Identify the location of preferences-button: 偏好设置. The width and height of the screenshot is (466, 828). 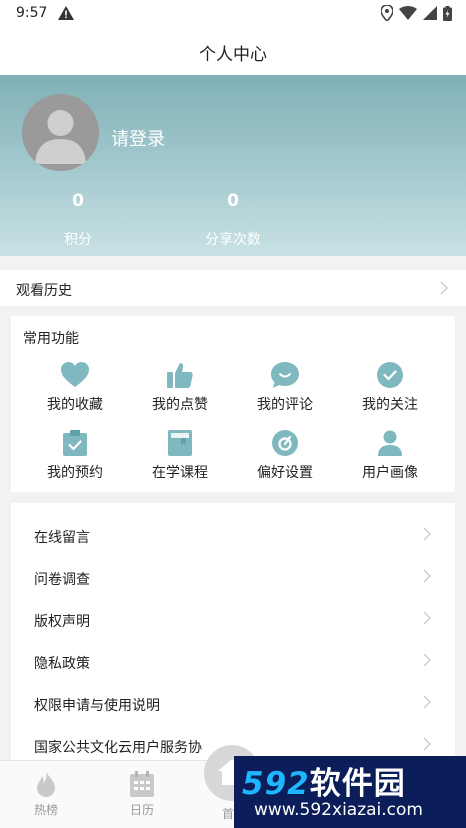
(285, 456).